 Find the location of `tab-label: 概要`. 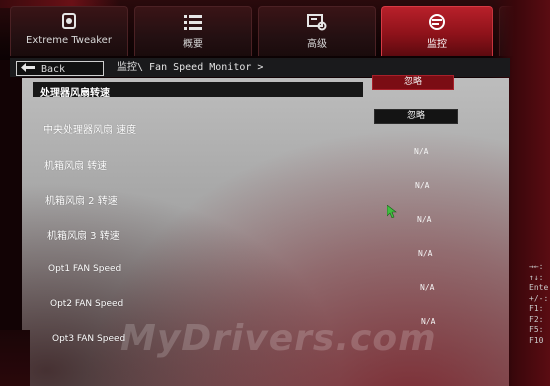

tab-label: 概要 is located at coordinates (193, 44).